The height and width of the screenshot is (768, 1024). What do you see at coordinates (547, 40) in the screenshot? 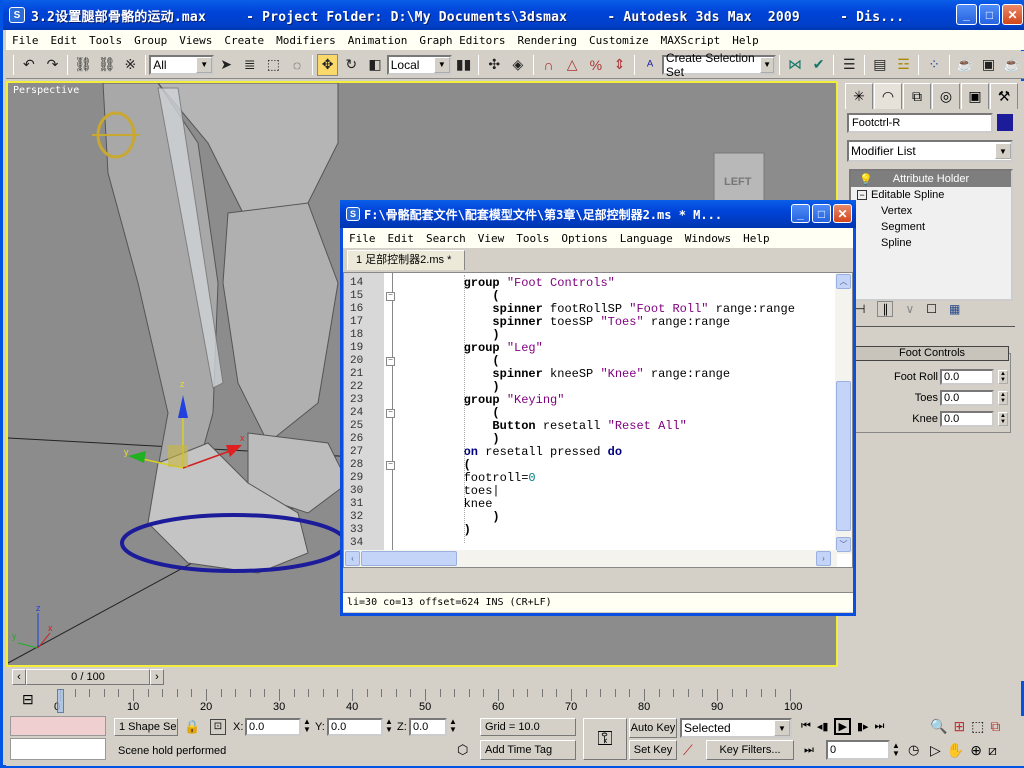
I see `menu-rendering: Rendering` at bounding box center [547, 40].